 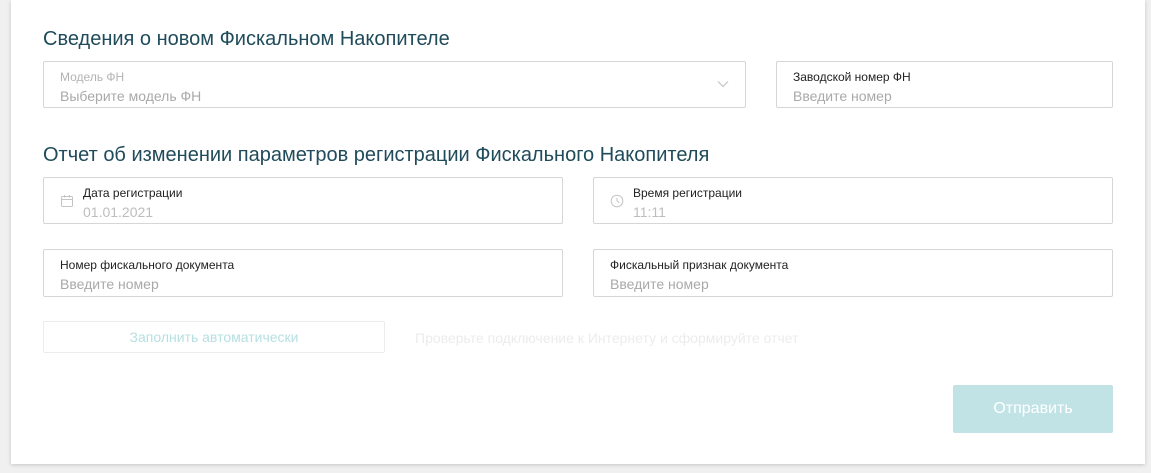 I want to click on section-title-new-fn: Сведения о новом Фискальном Накопителе, so click(x=246, y=39).